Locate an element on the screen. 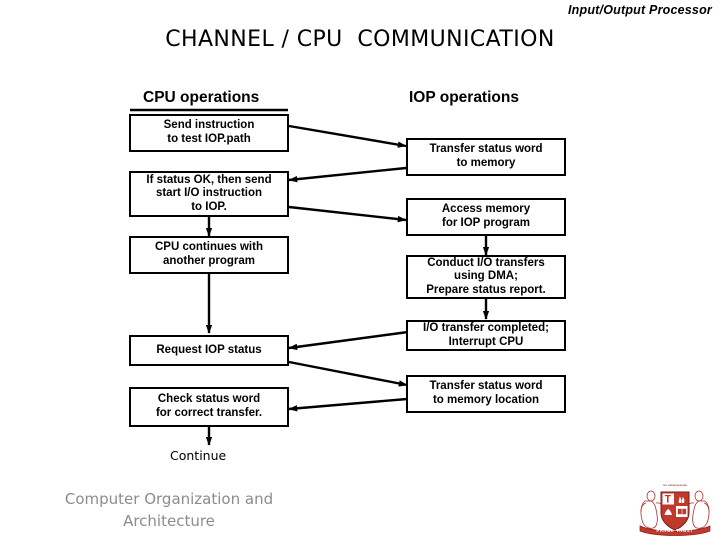 This screenshot has height=540, width=720. flow-box-iop-4: I/O transfer completed; Interrupt CPU is located at coordinates (486, 335).